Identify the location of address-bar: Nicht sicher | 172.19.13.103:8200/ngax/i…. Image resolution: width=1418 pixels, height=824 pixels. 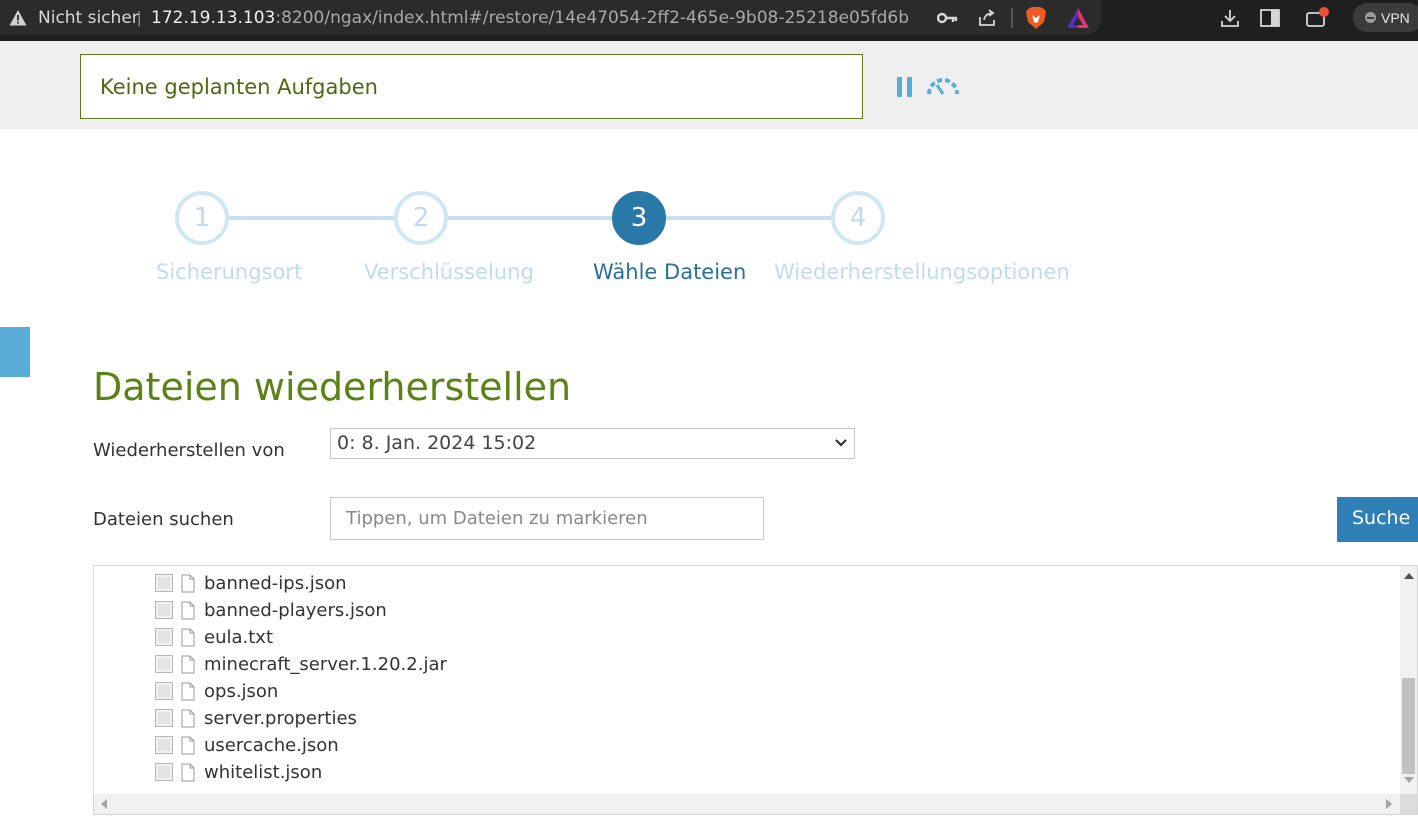
(550, 17).